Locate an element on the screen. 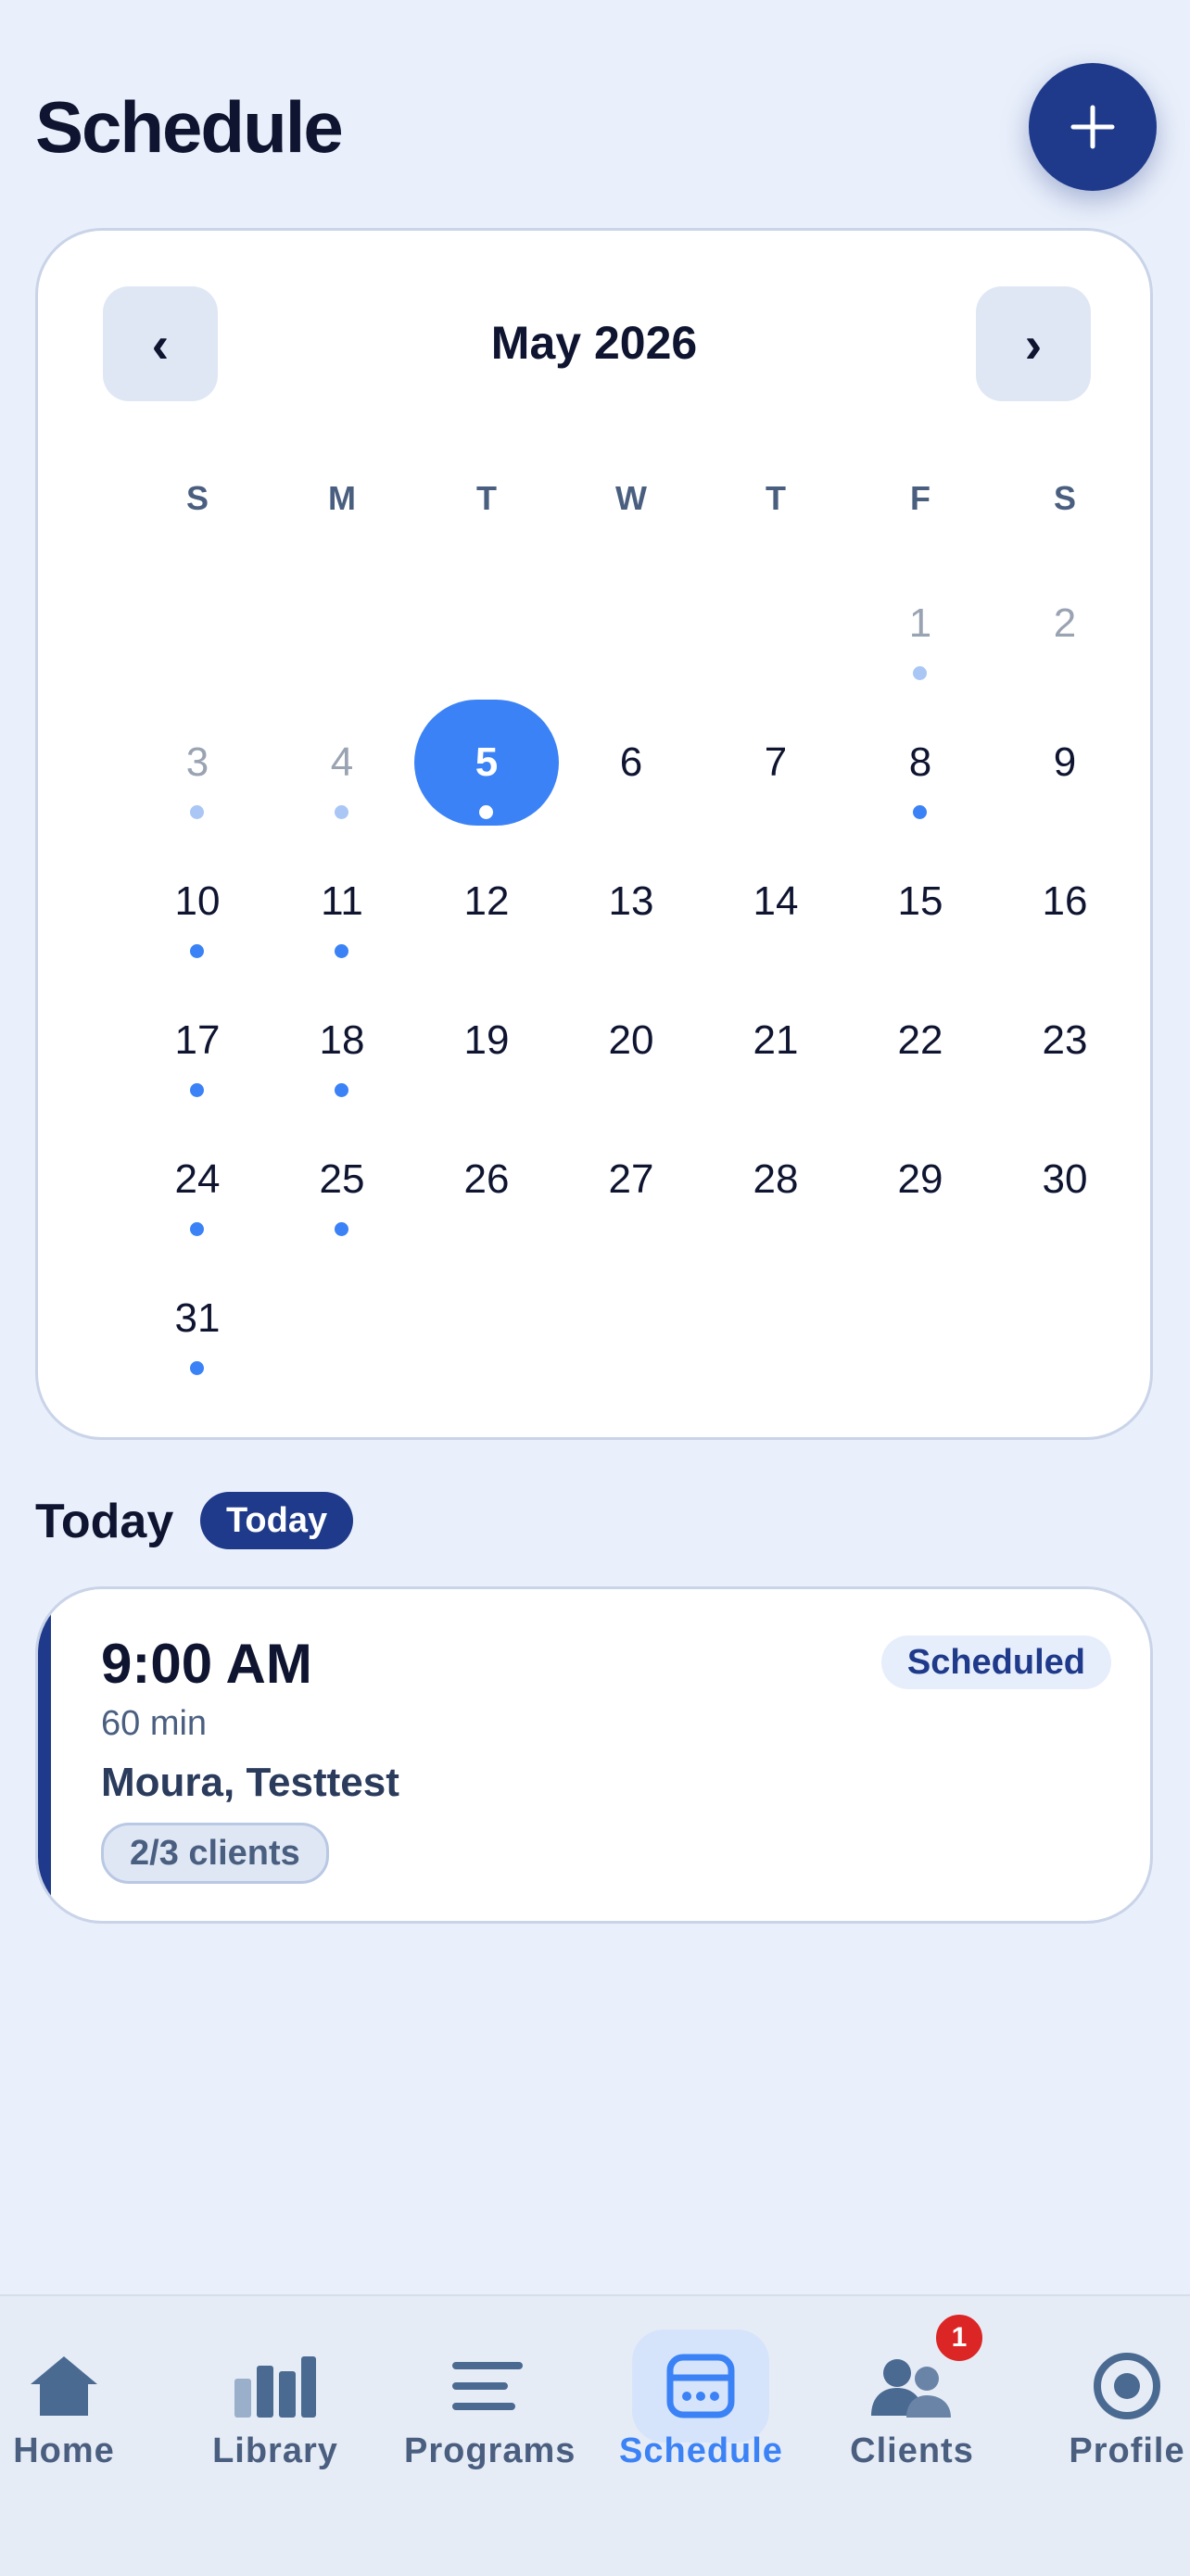 This screenshot has height=2576, width=1190. tab-label: Programs is located at coordinates (490, 2450).